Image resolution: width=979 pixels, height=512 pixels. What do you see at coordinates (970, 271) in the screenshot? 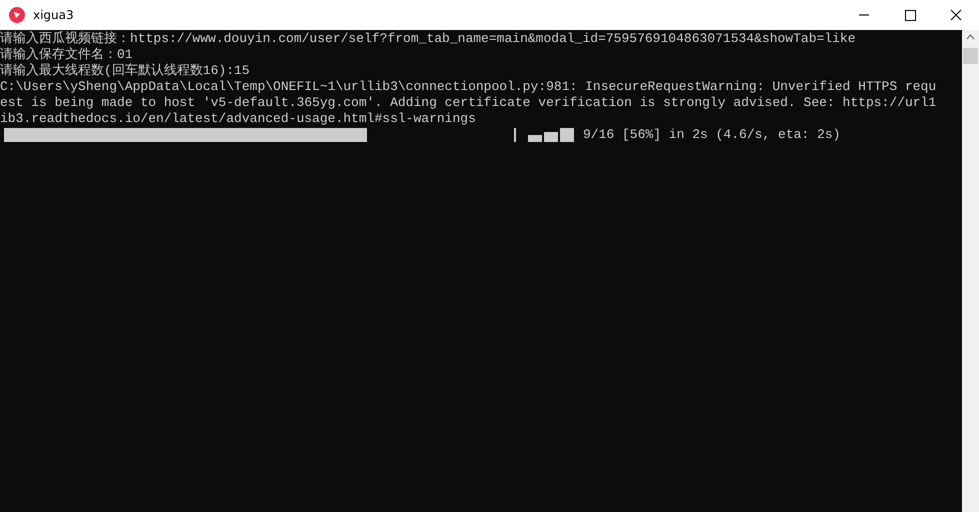
I see `scrollbar` at bounding box center [970, 271].